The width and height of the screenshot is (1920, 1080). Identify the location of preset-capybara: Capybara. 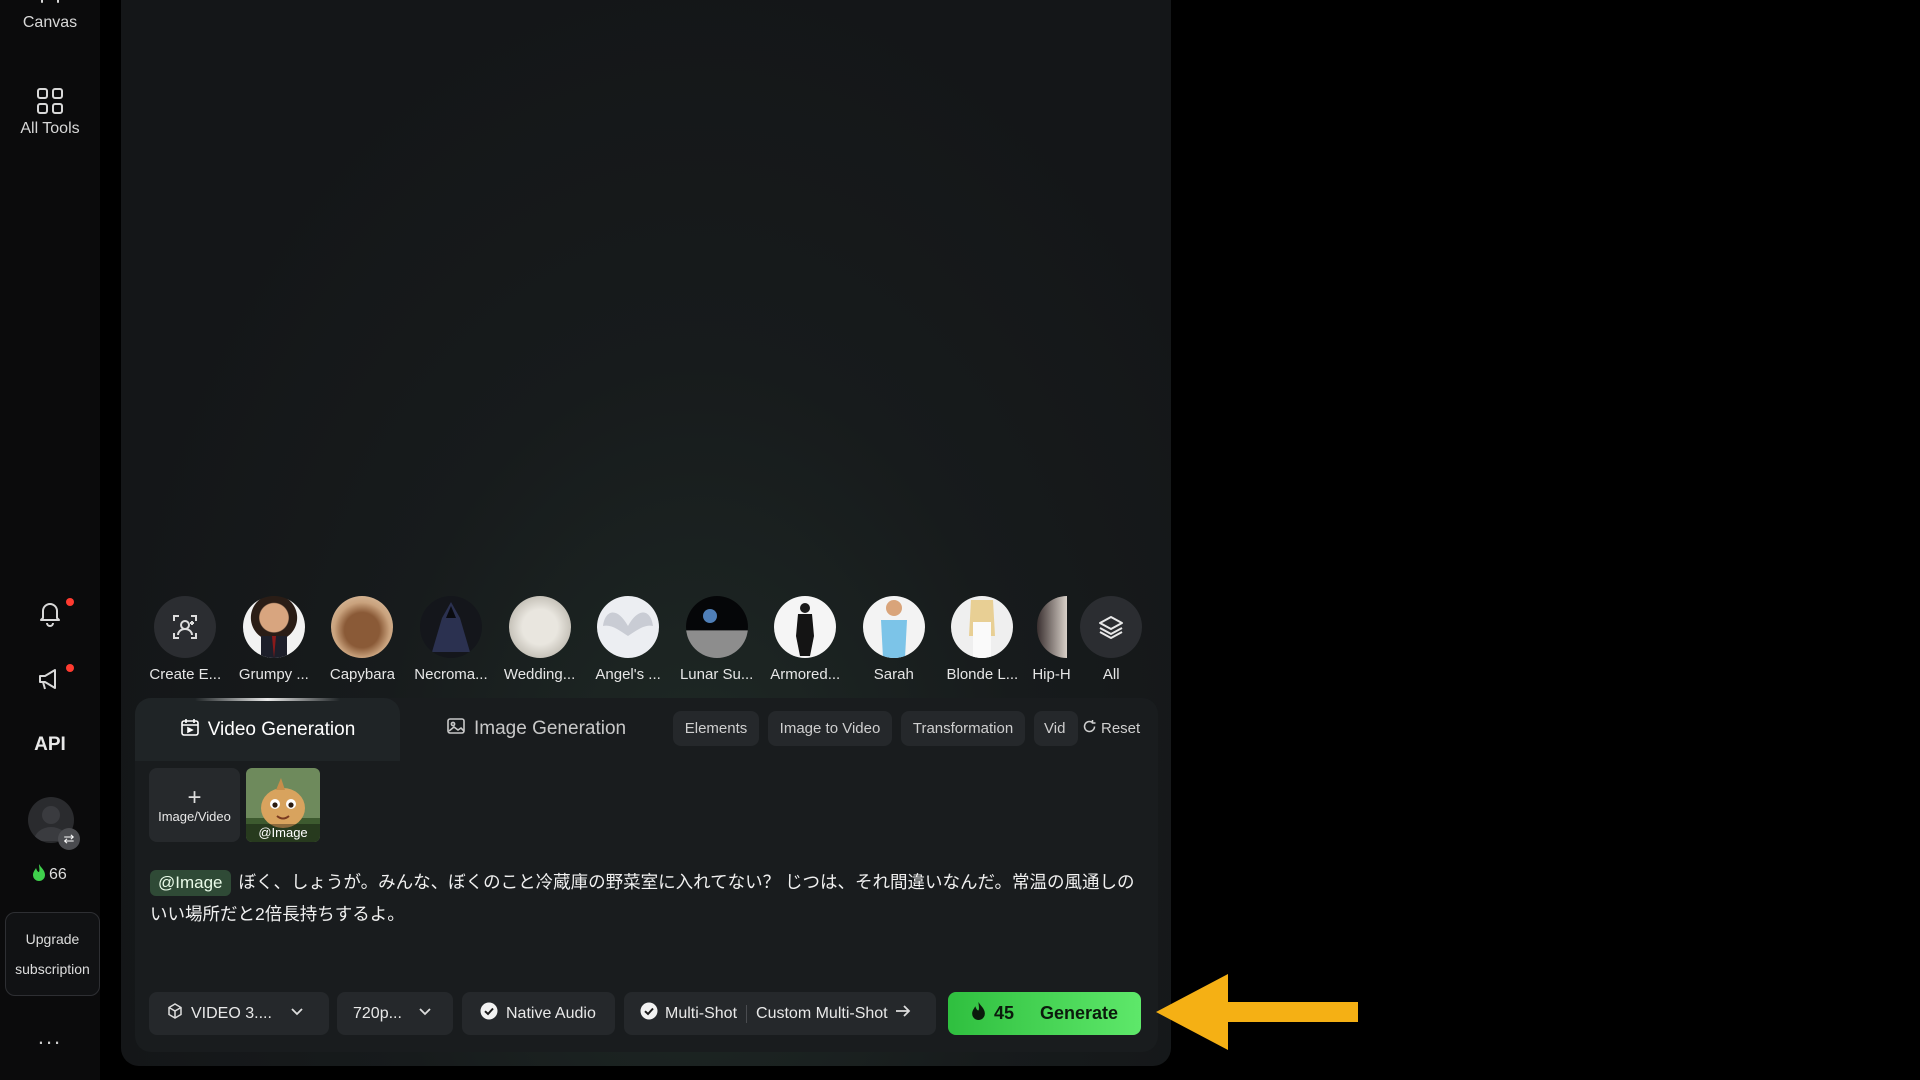
(362, 641).